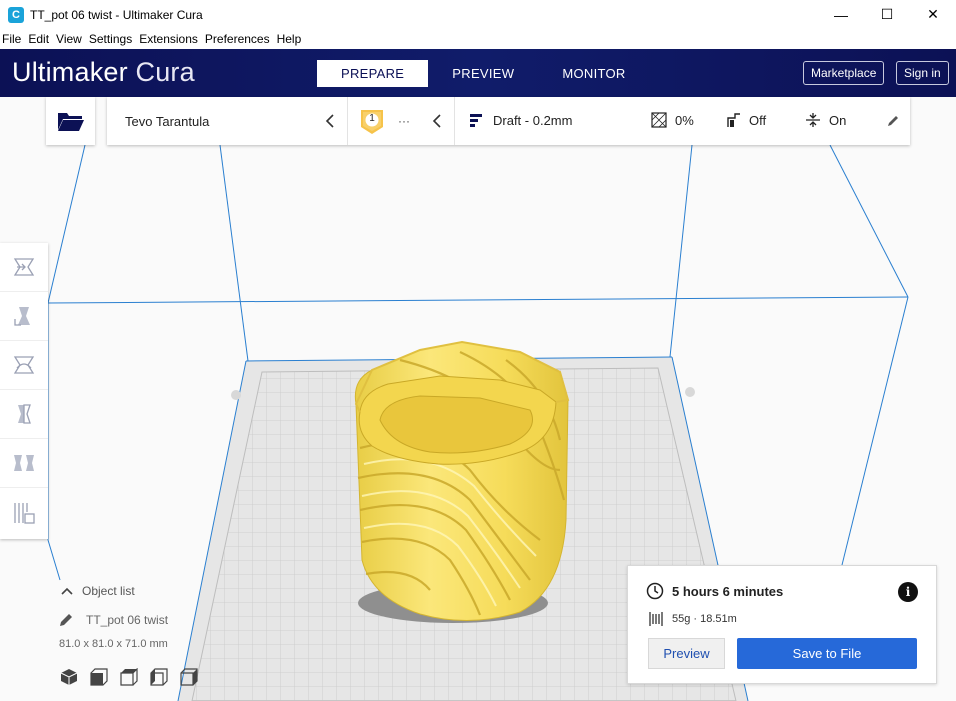  Describe the element at coordinates (758, 120) in the screenshot. I see `support-value: Off` at that location.